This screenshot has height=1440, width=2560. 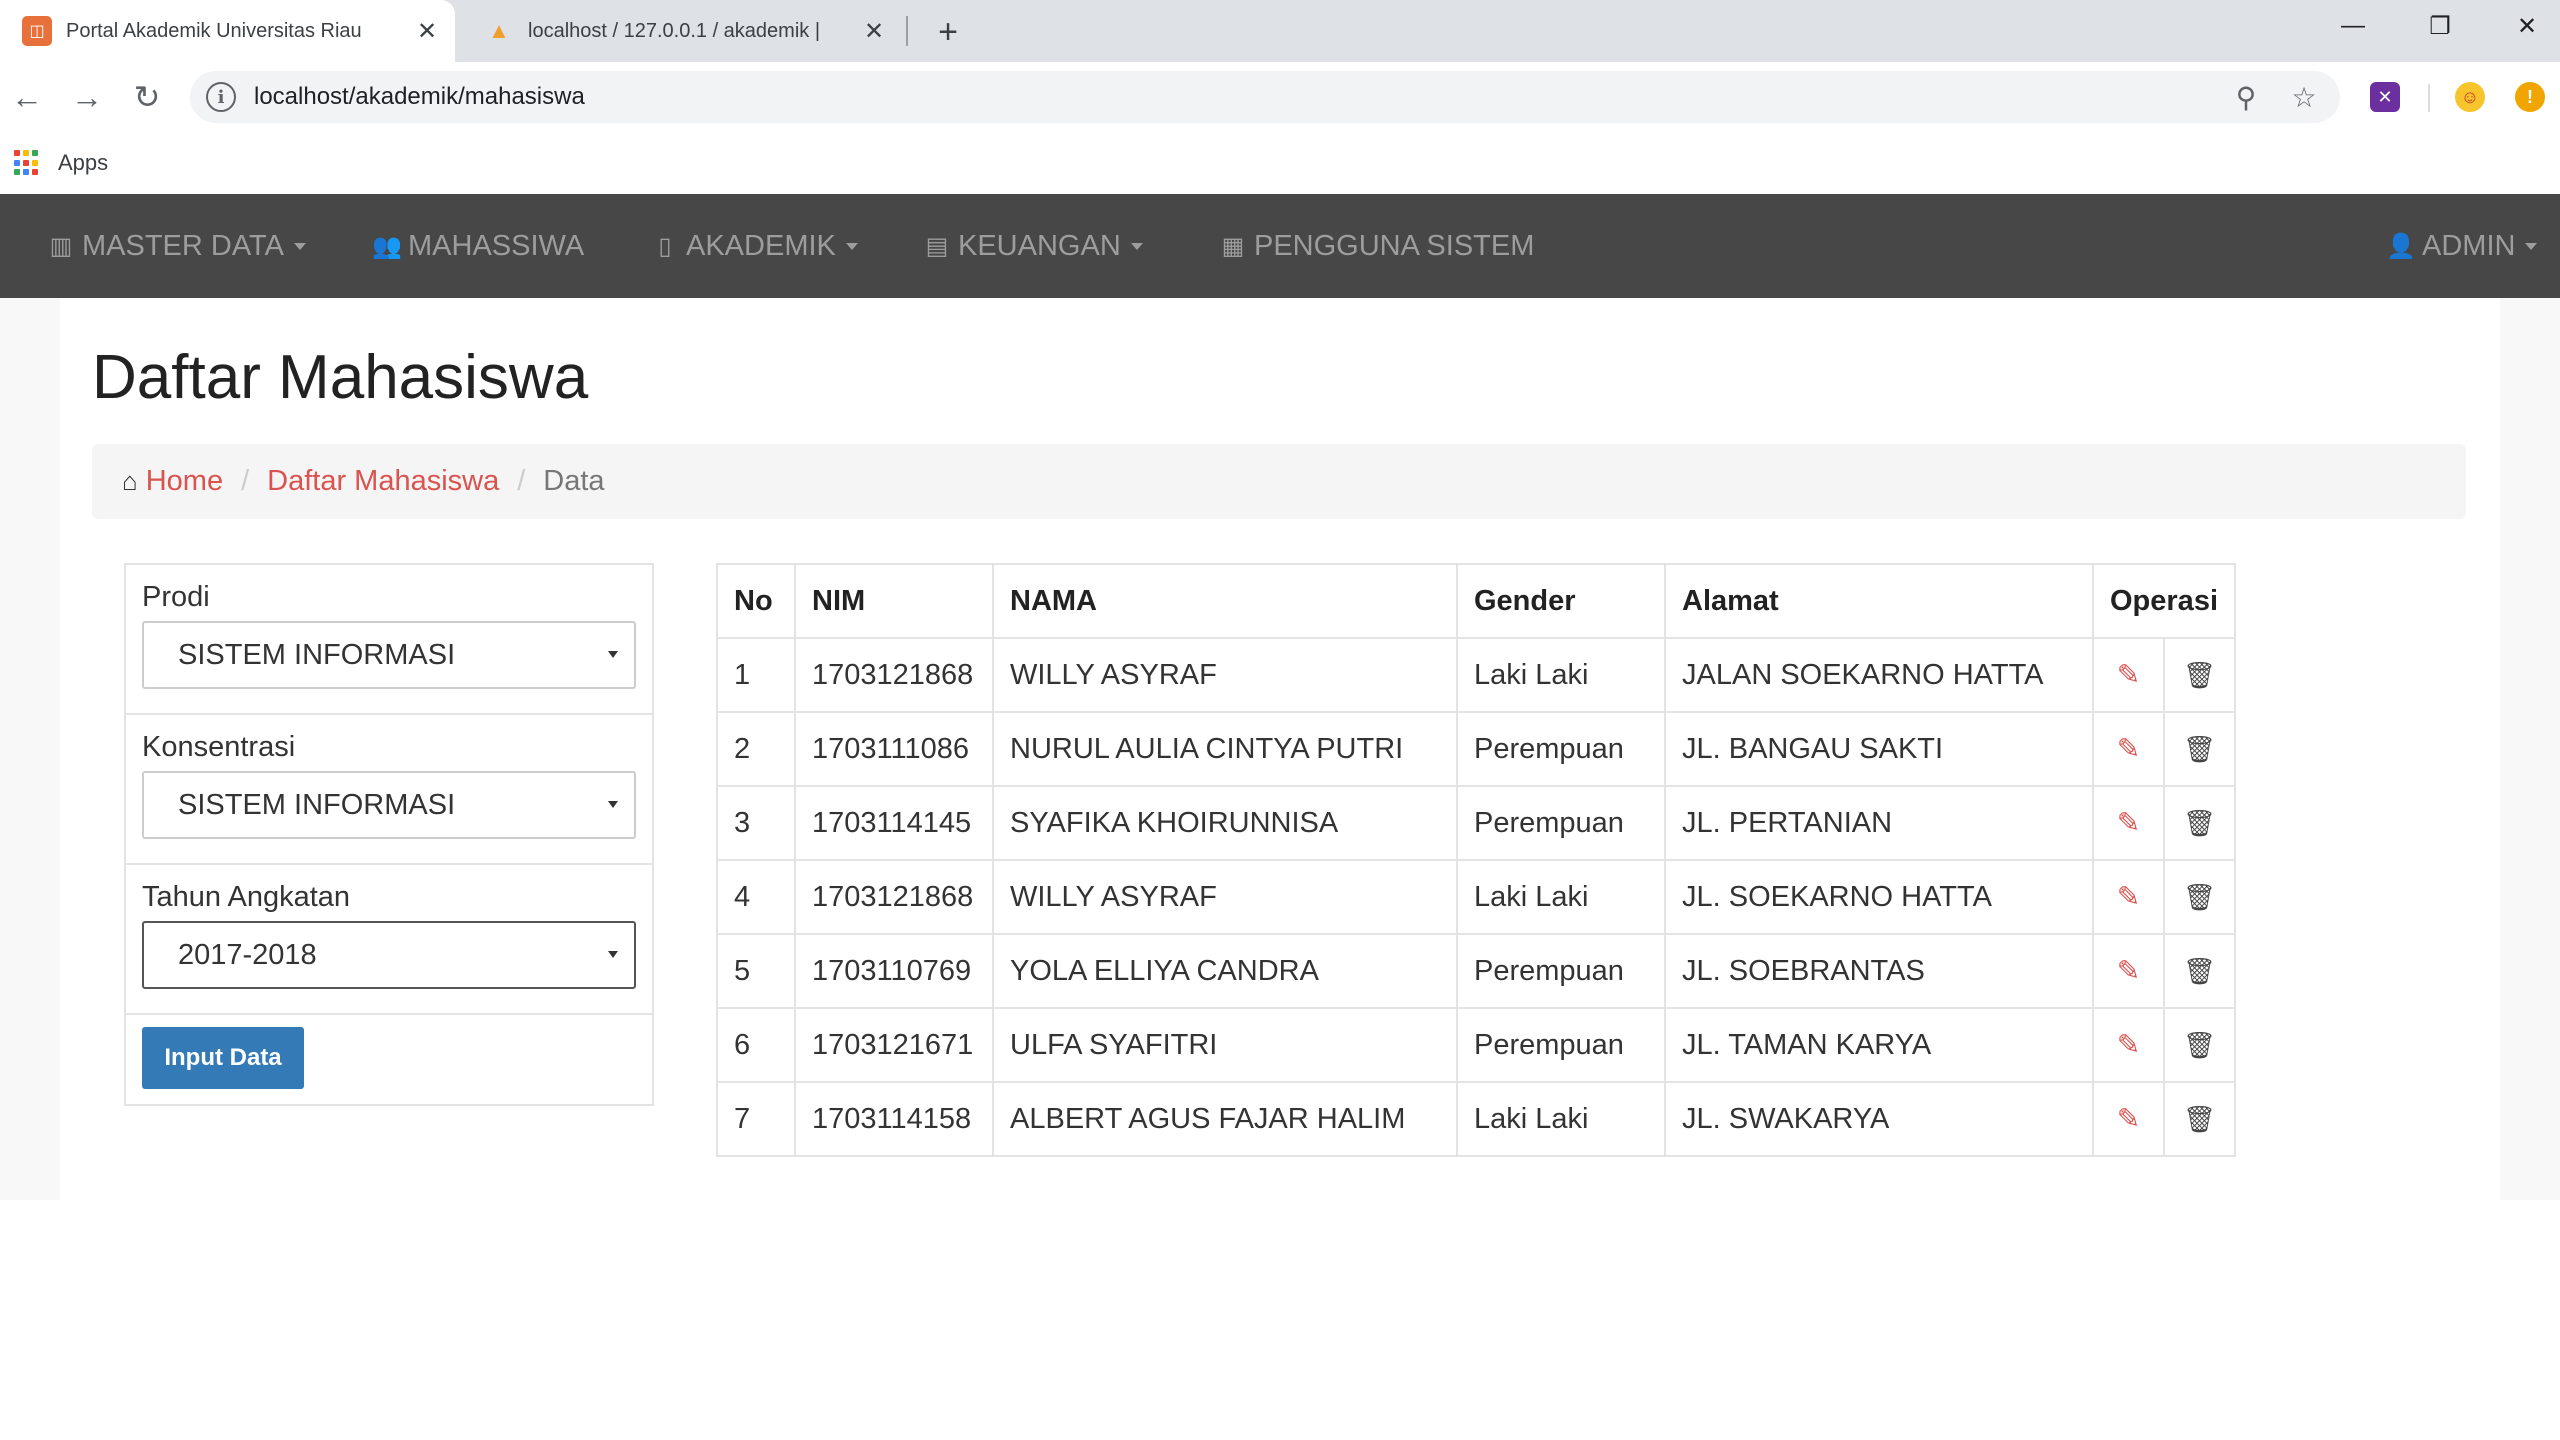 I want to click on cell-gender: Perempuan, so click(x=1561, y=1045).